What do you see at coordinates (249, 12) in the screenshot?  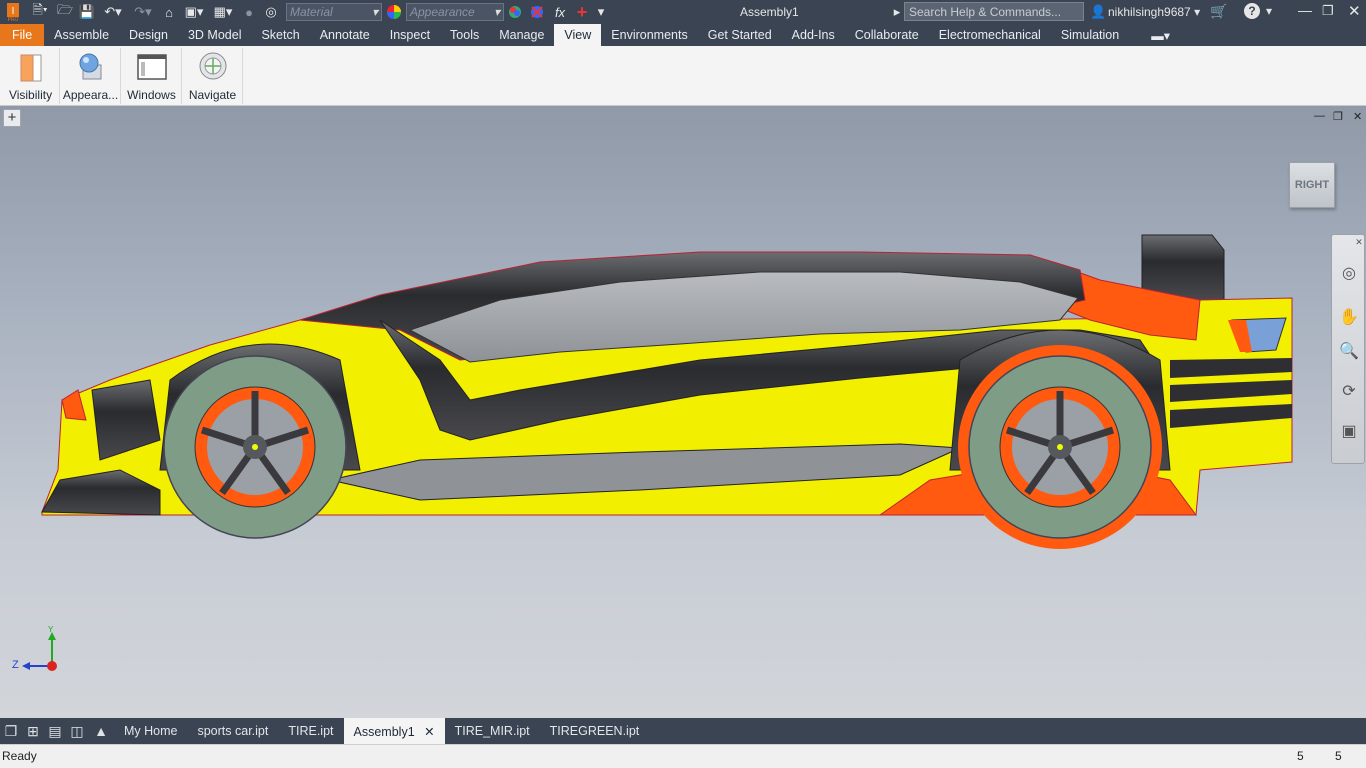 I see `update-icon: ●` at bounding box center [249, 12].